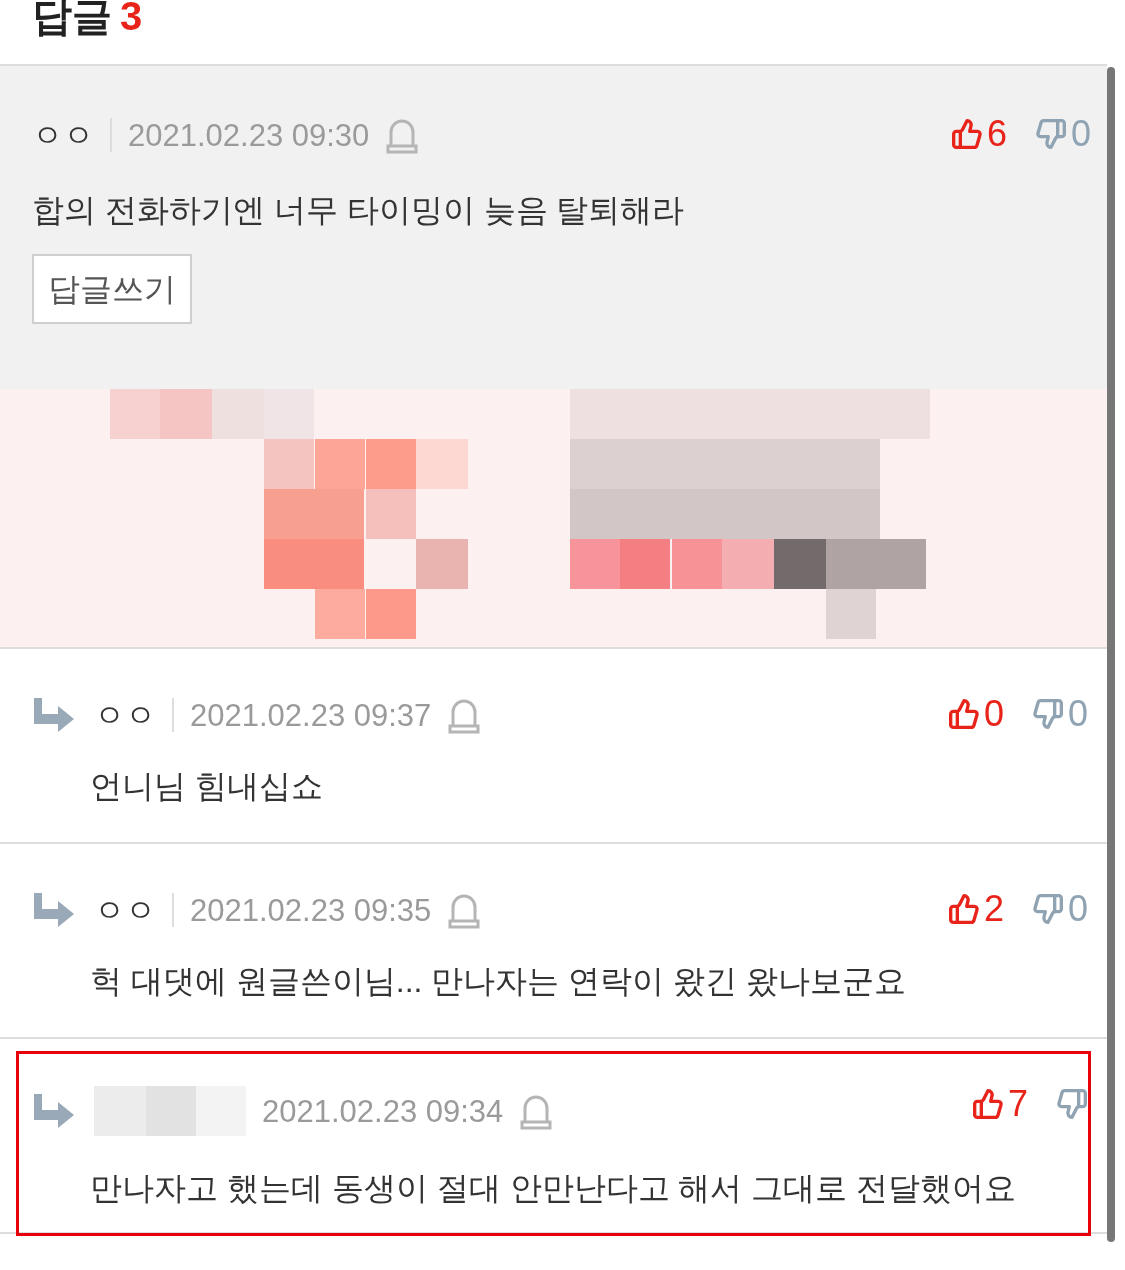 This screenshot has height=1270, width=1125. What do you see at coordinates (383, 1111) in the screenshot?
I see `comment-date: 2021.02.23 09:34` at bounding box center [383, 1111].